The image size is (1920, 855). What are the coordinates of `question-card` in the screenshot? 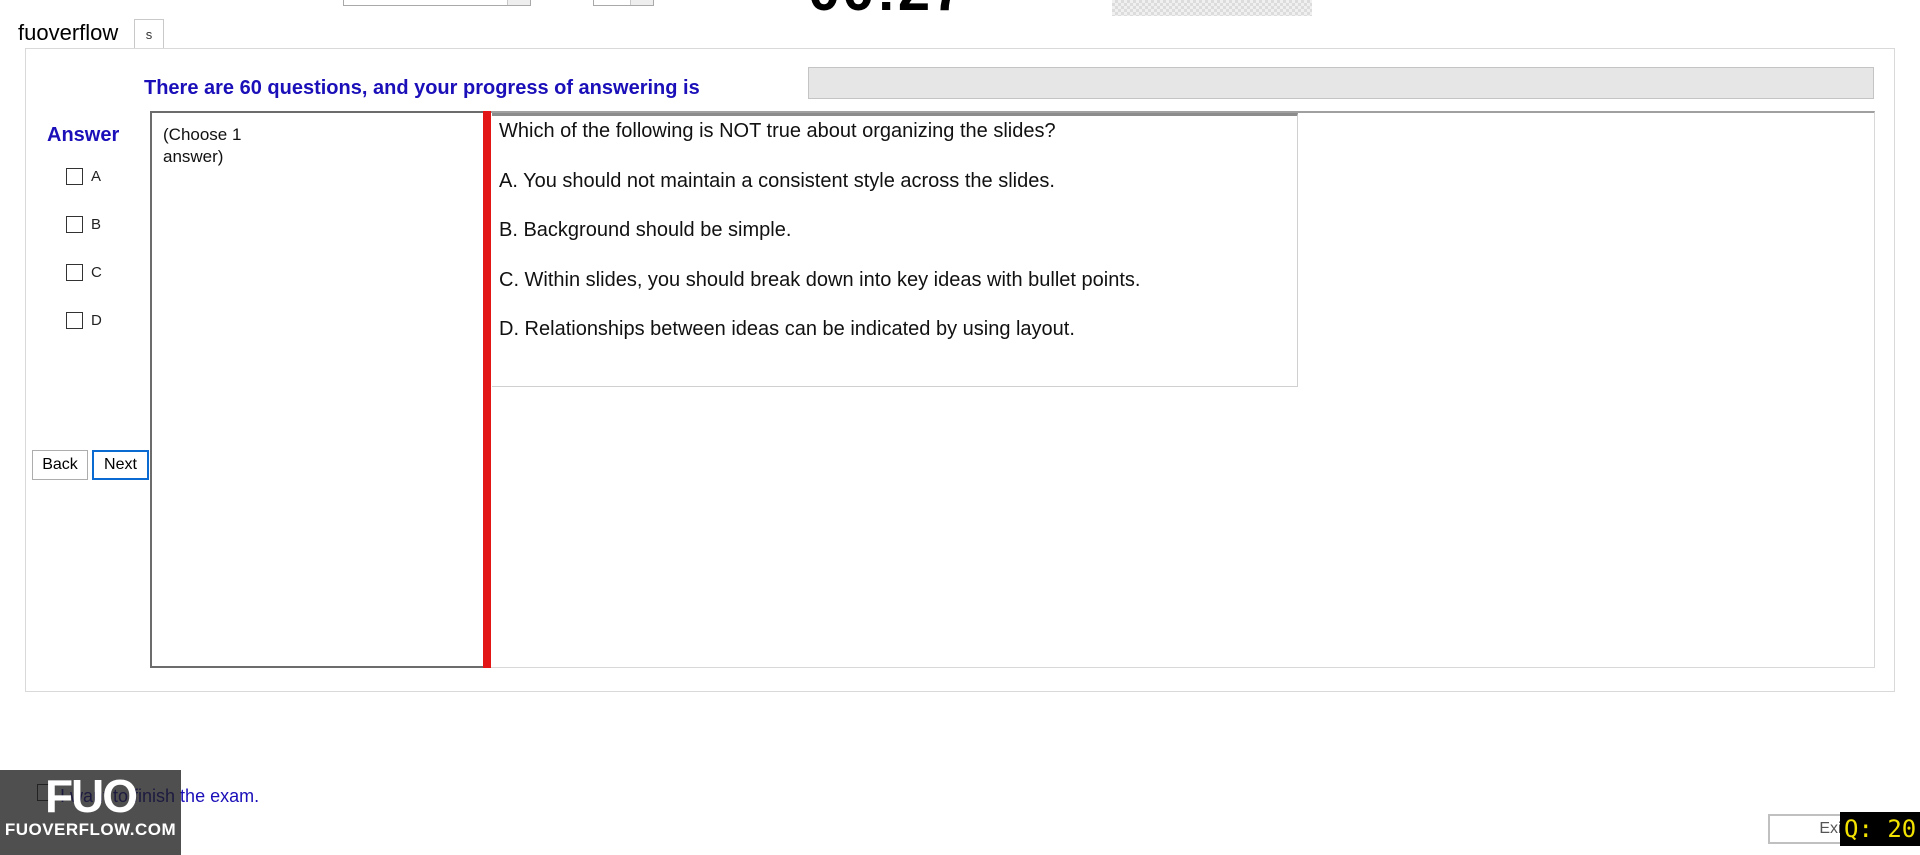 It's located at (895, 250).